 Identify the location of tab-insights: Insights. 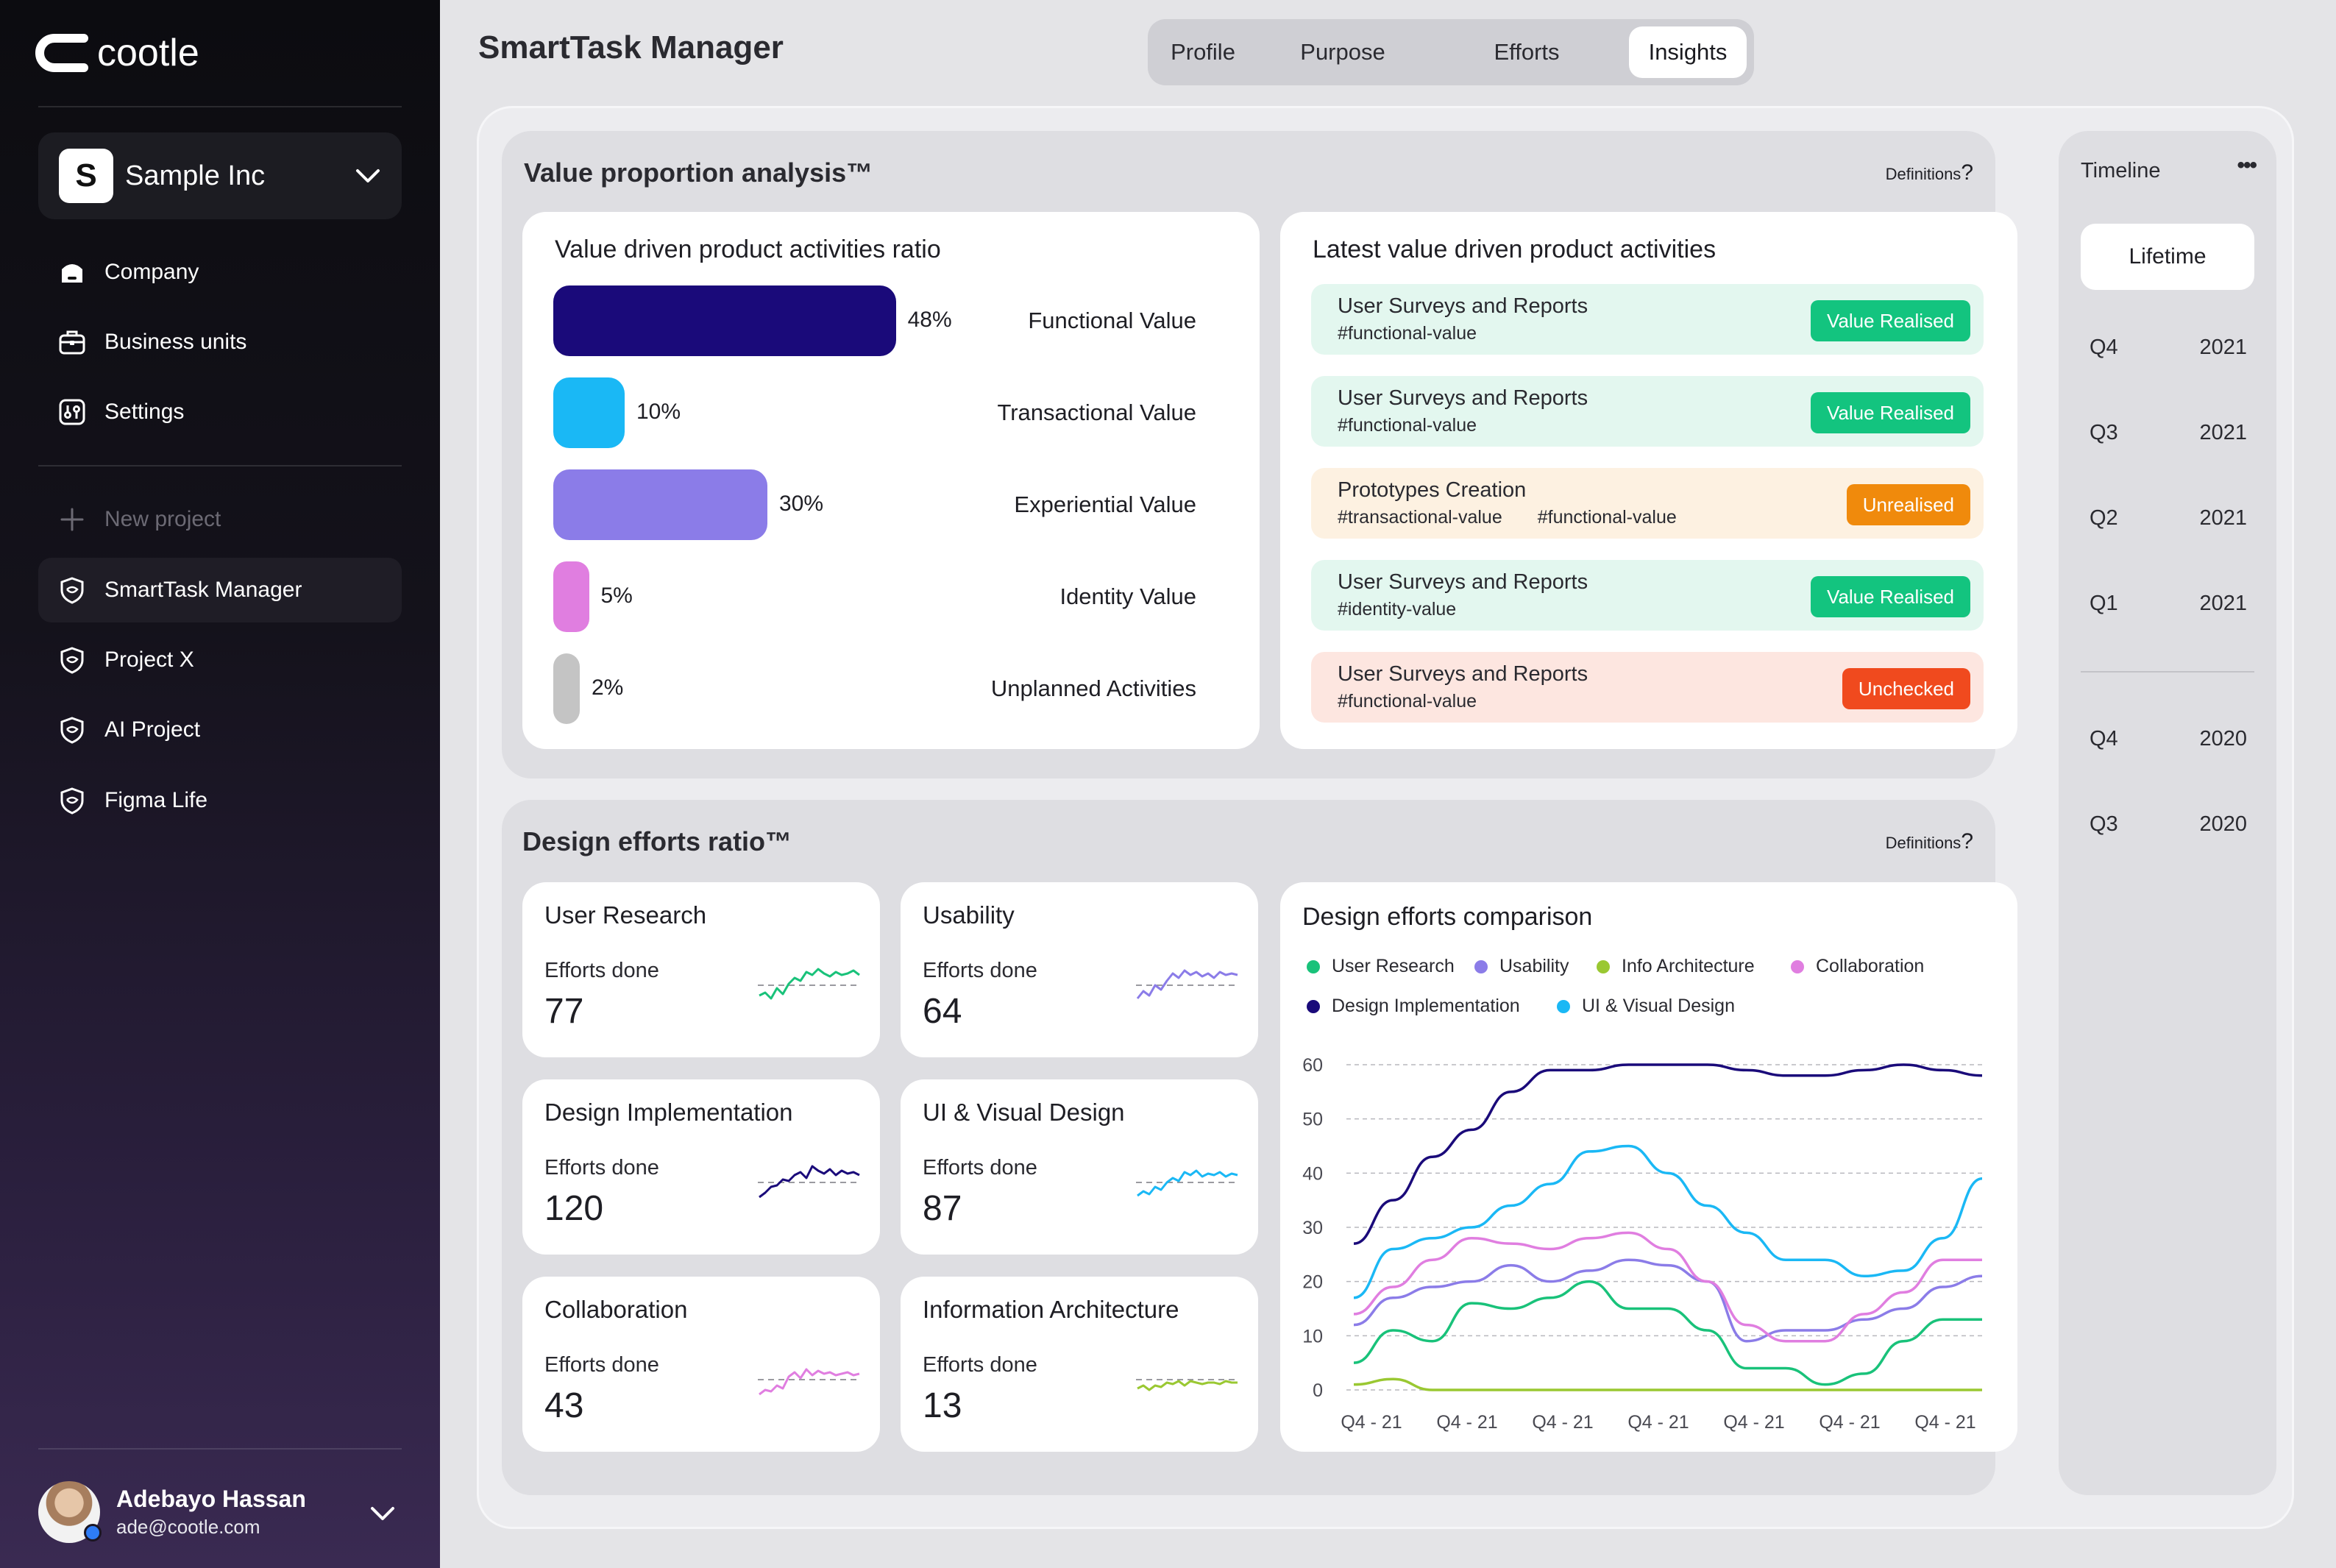
(1688, 52).